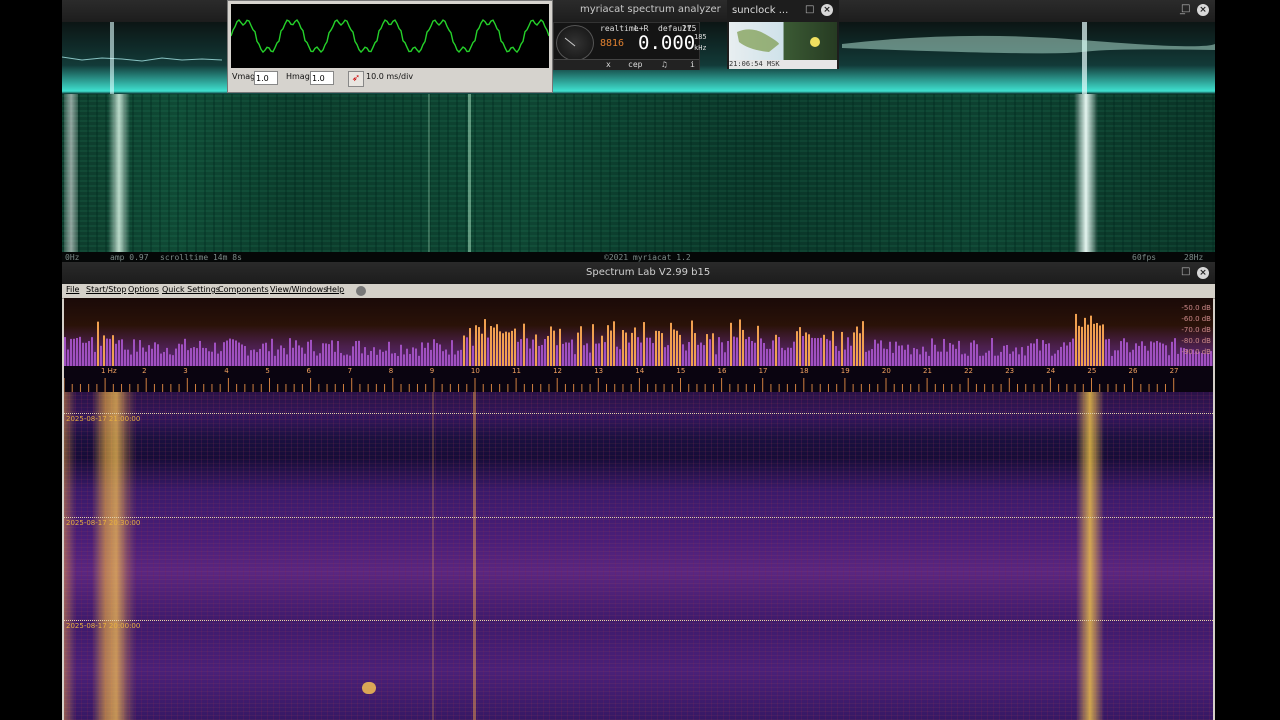 The width and height of the screenshot is (1280, 720). Describe the element at coordinates (638, 517) in the screenshot. I see `time-marker-line` at that location.